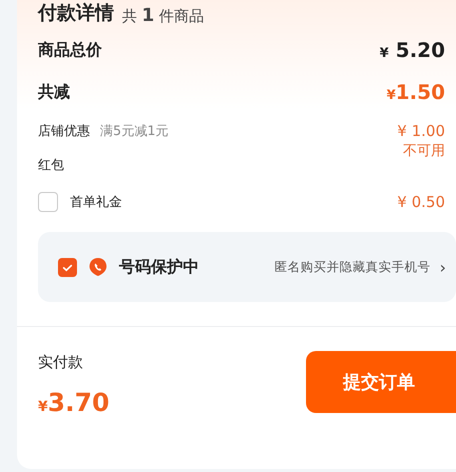 Image resolution: width=456 pixels, height=472 pixels. What do you see at coordinates (412, 50) in the screenshot?
I see `total-amount: ¥ 5.20` at bounding box center [412, 50].